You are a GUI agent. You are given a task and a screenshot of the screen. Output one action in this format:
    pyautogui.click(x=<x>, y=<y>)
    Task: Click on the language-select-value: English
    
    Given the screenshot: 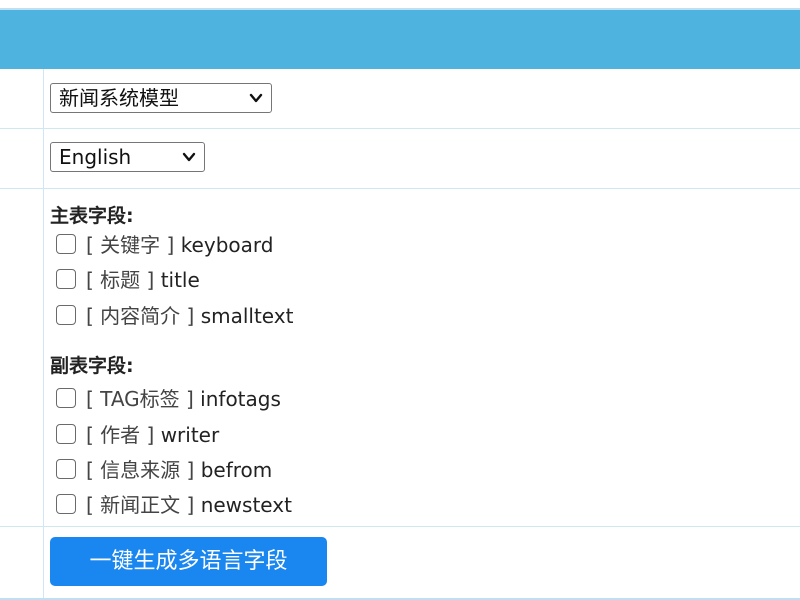 What is the action you would take?
    pyautogui.click(x=95, y=157)
    